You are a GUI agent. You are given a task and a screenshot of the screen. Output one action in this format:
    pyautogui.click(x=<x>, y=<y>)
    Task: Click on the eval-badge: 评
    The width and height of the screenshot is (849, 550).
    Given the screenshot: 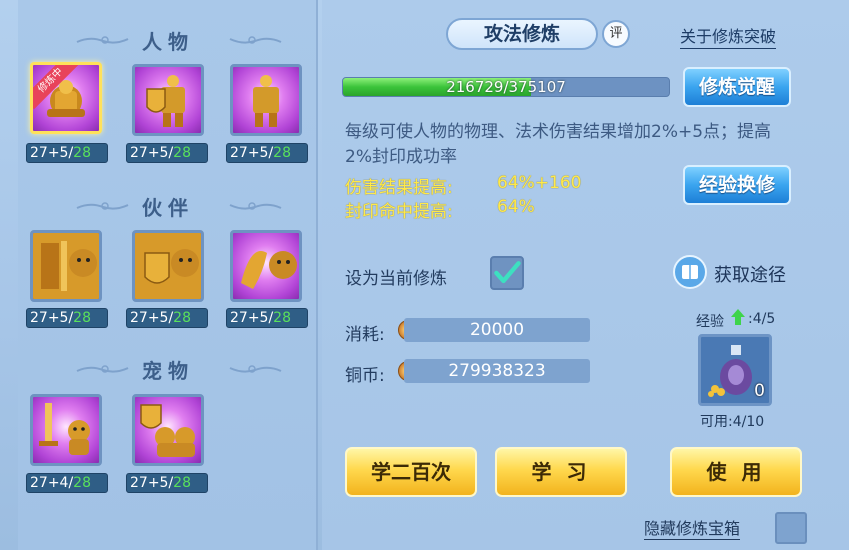 What is the action you would take?
    pyautogui.click(x=616, y=34)
    